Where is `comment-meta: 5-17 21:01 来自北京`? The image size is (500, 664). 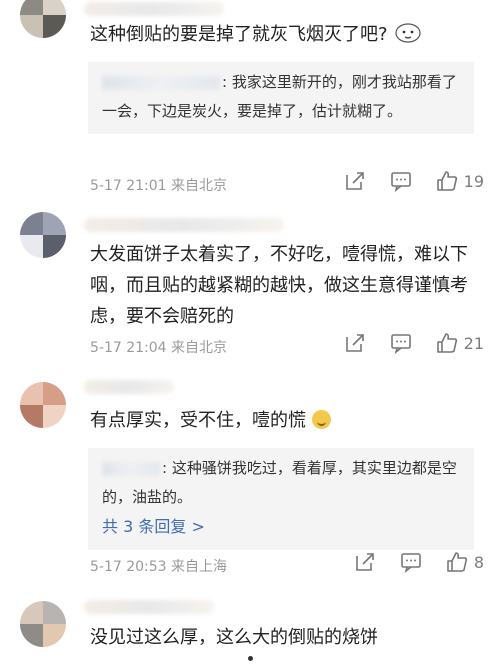 comment-meta: 5-17 21:01 来自北京 is located at coordinates (159, 186).